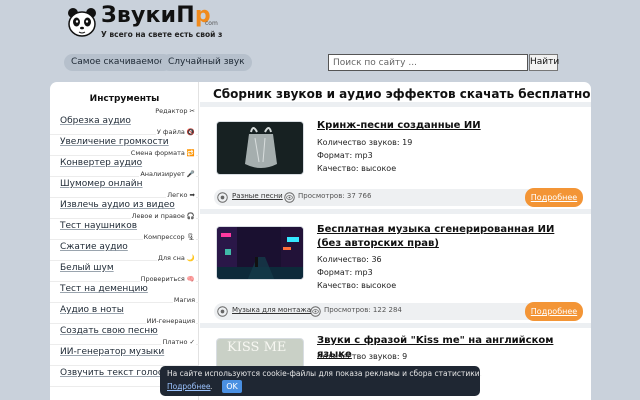  Describe the element at coordinates (162, 153) in the screenshot. I see `sidebar-item-tag: Смена формата 🔁` at that location.